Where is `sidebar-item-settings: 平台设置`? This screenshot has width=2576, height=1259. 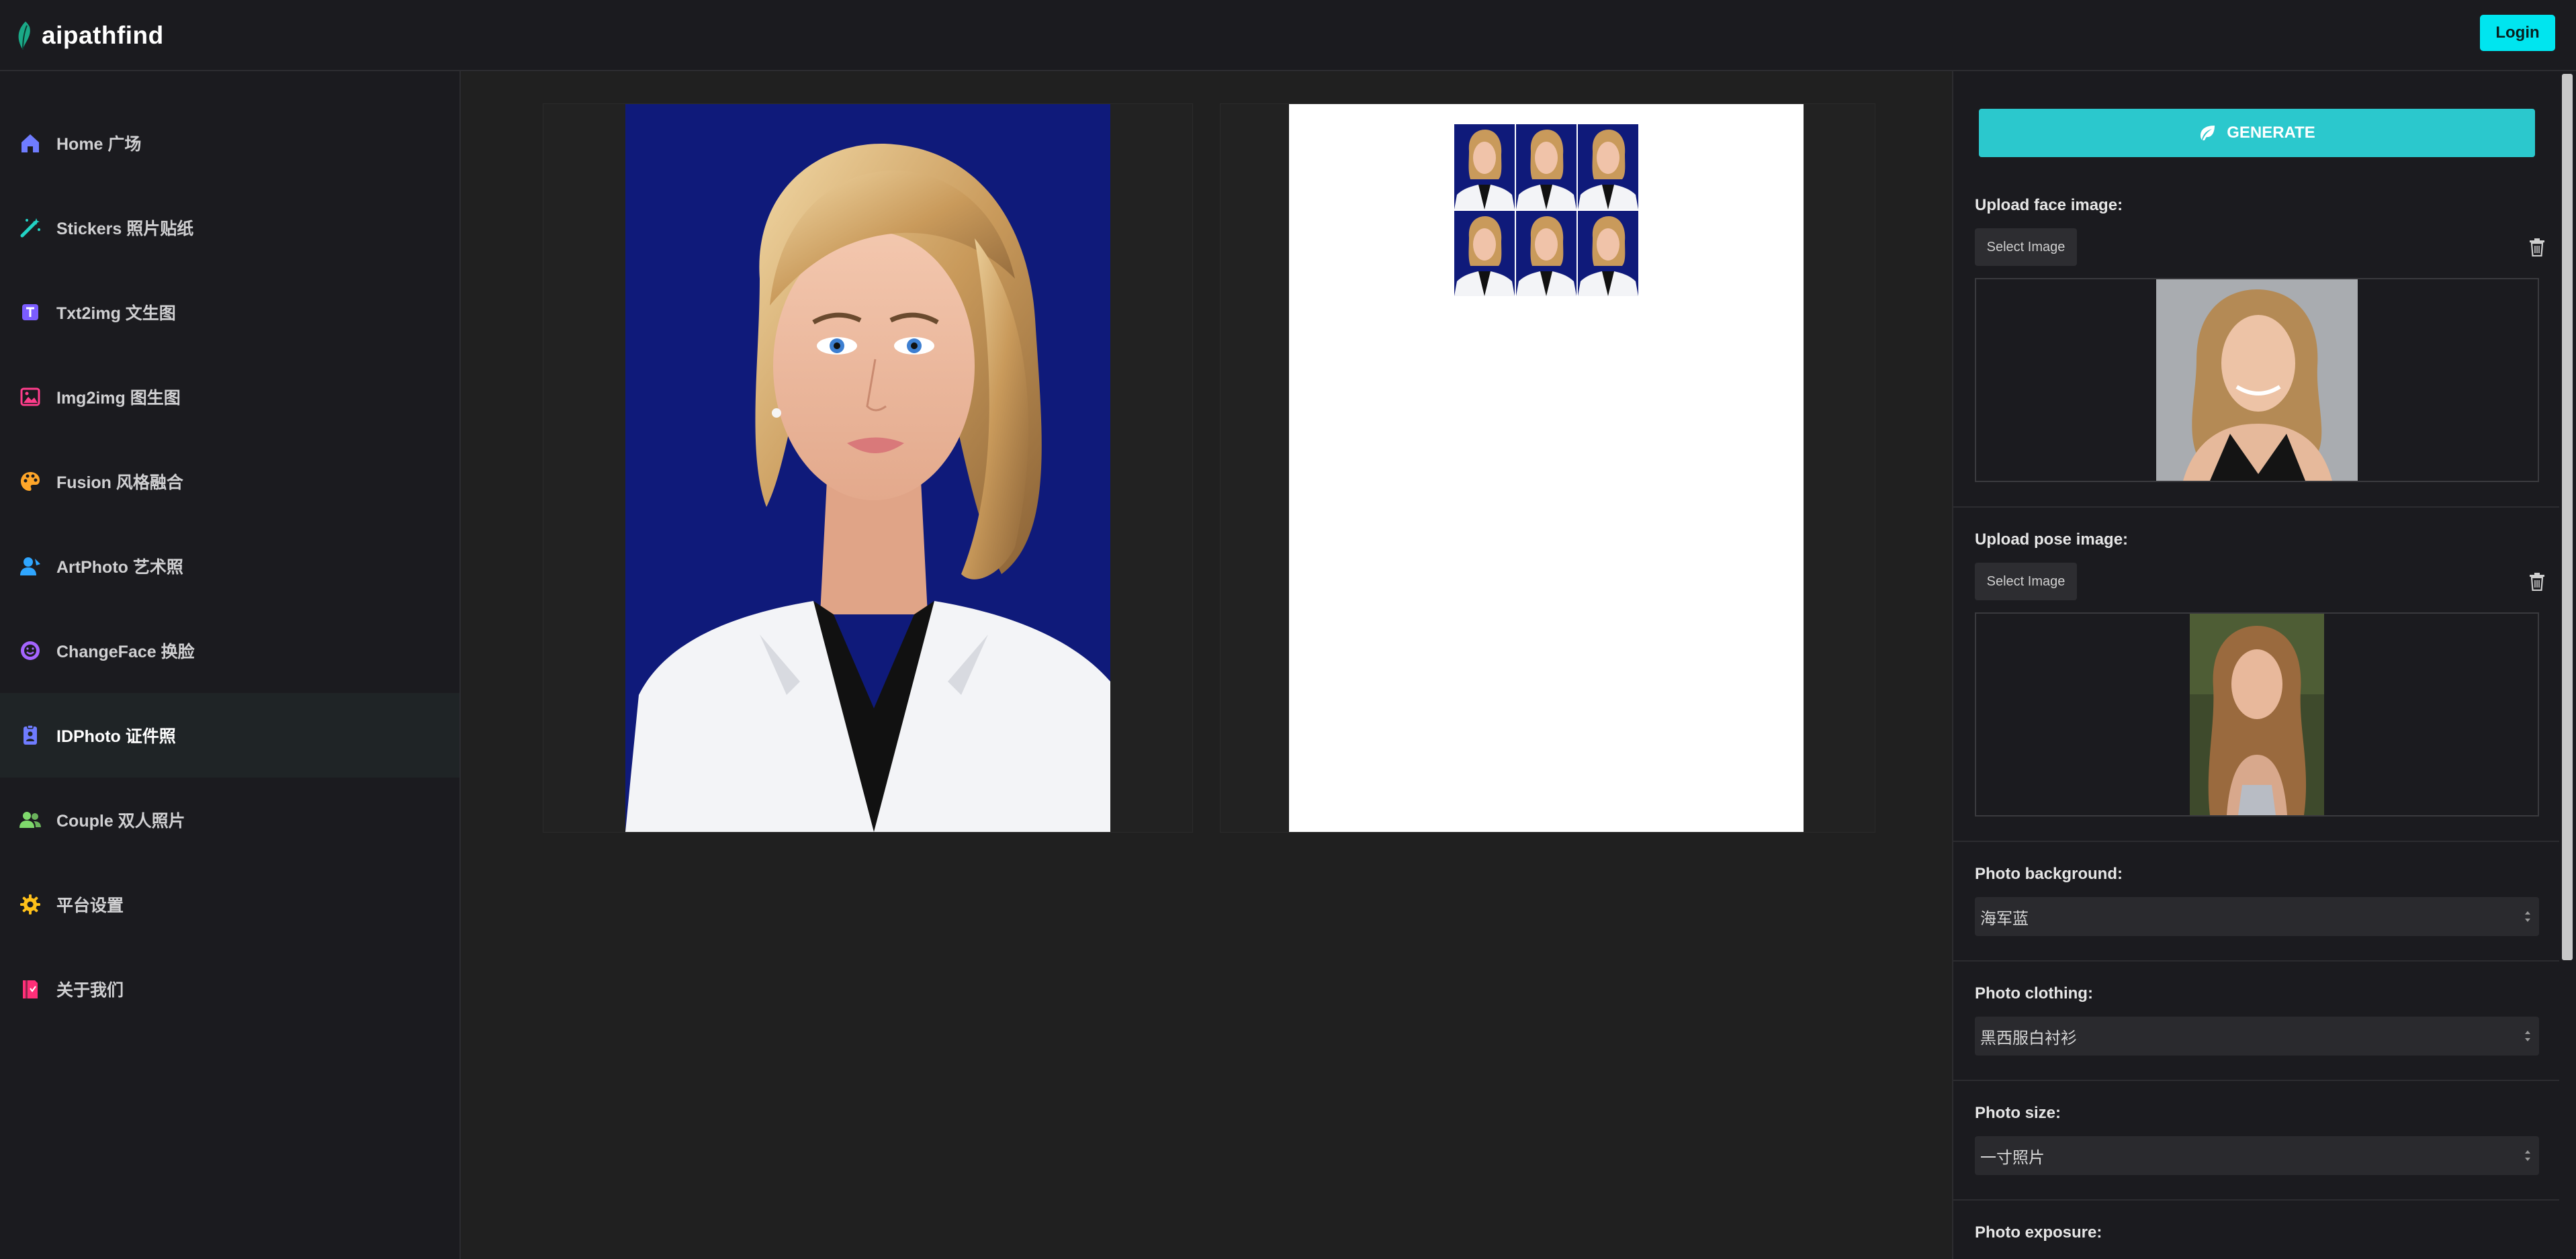
sidebar-item-settings: 平台设置 is located at coordinates (230, 905).